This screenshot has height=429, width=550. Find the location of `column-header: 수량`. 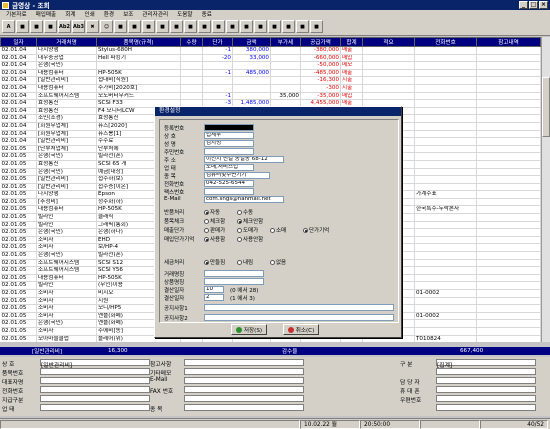

column-header: 수량 is located at coordinates (191, 42).